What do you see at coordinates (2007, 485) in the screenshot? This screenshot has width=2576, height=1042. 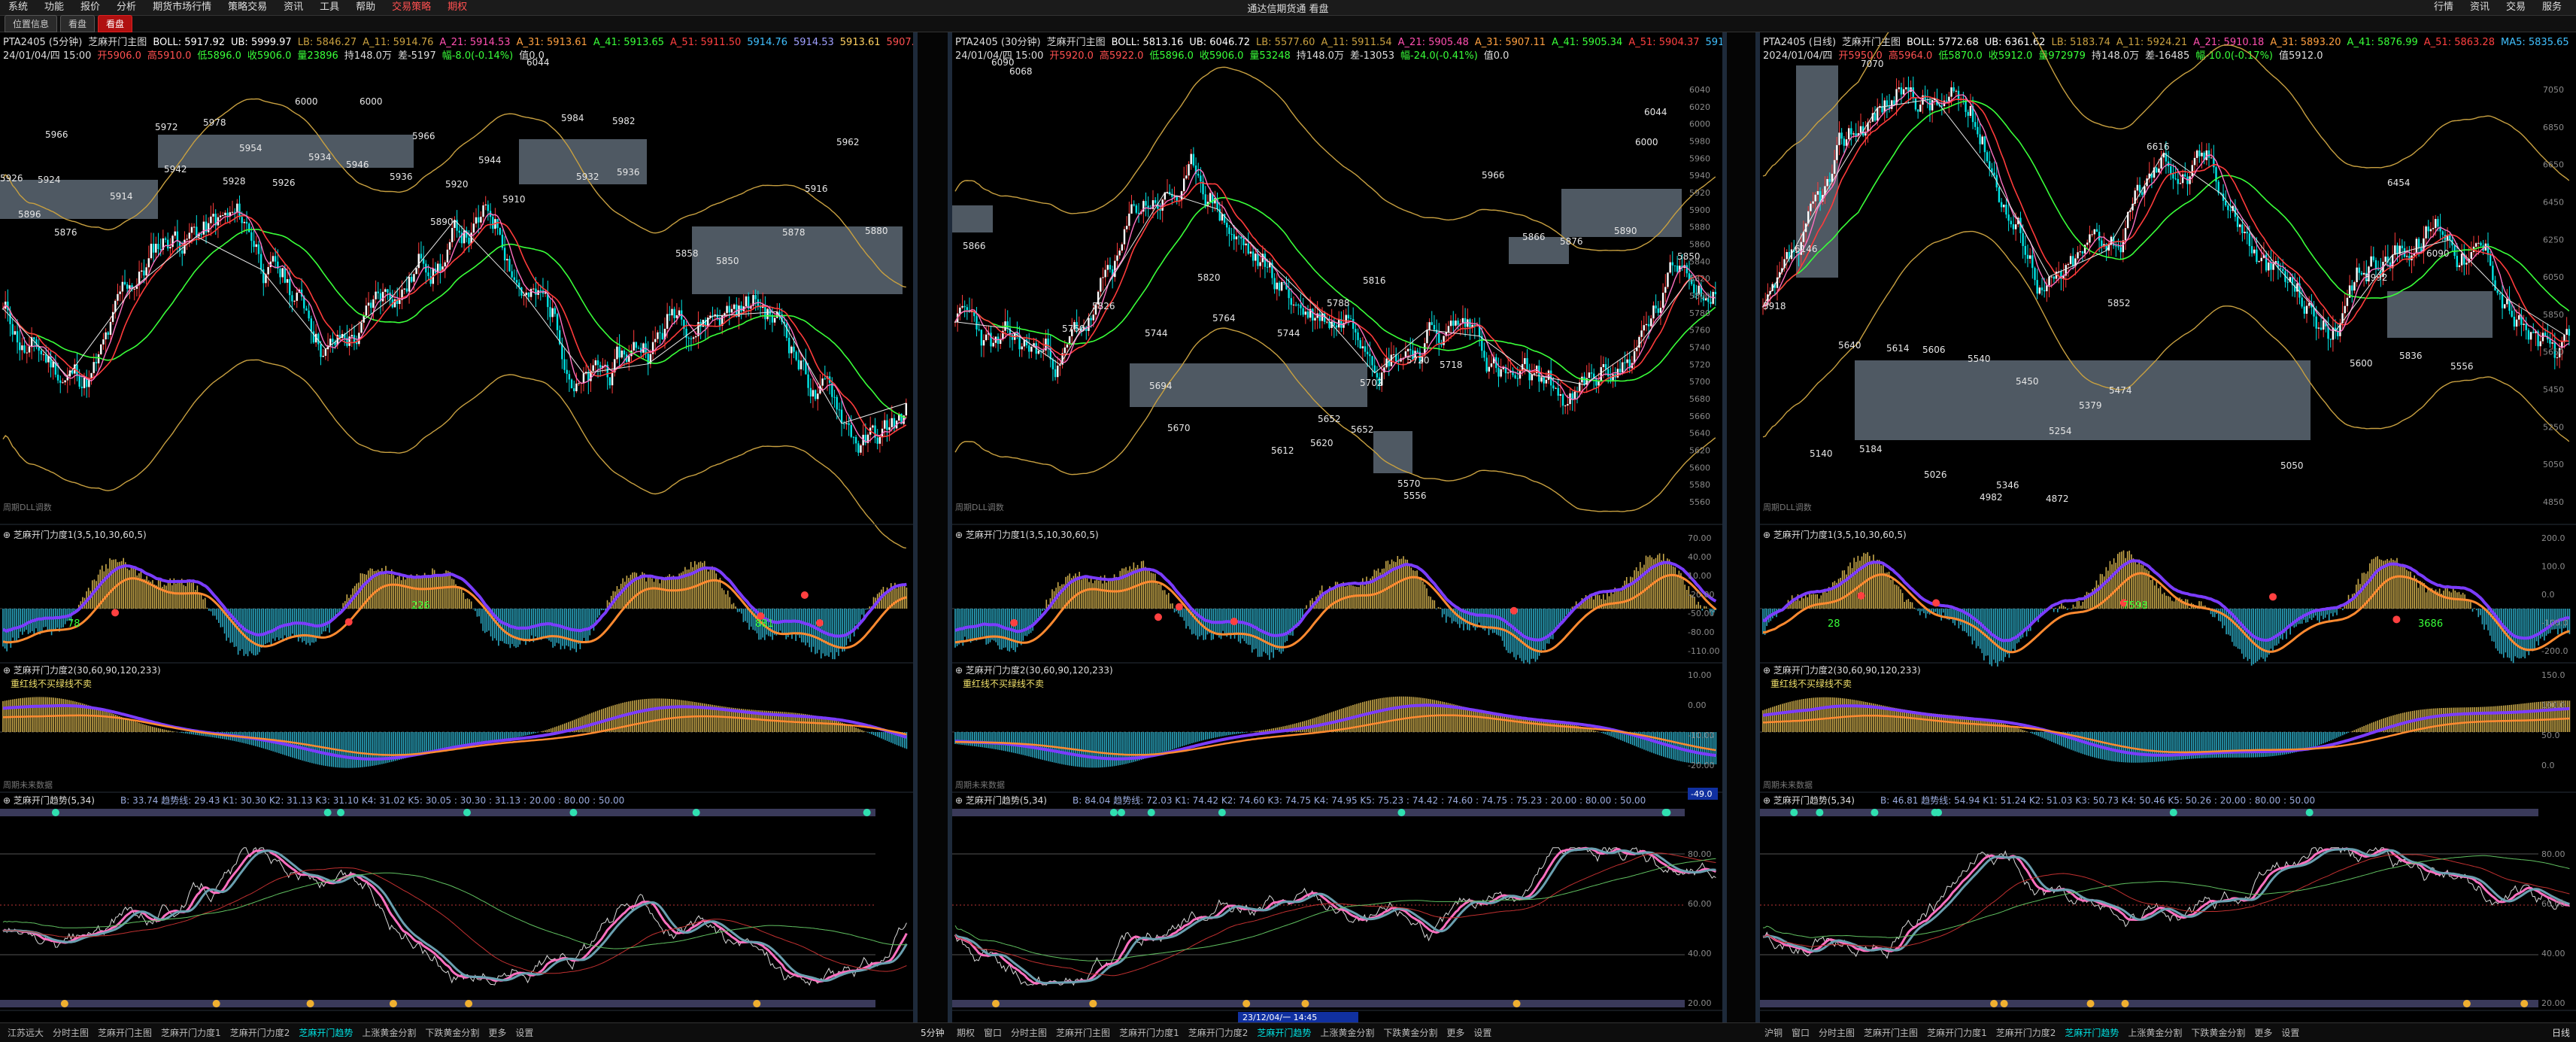 I see `price-tag: 5346` at bounding box center [2007, 485].